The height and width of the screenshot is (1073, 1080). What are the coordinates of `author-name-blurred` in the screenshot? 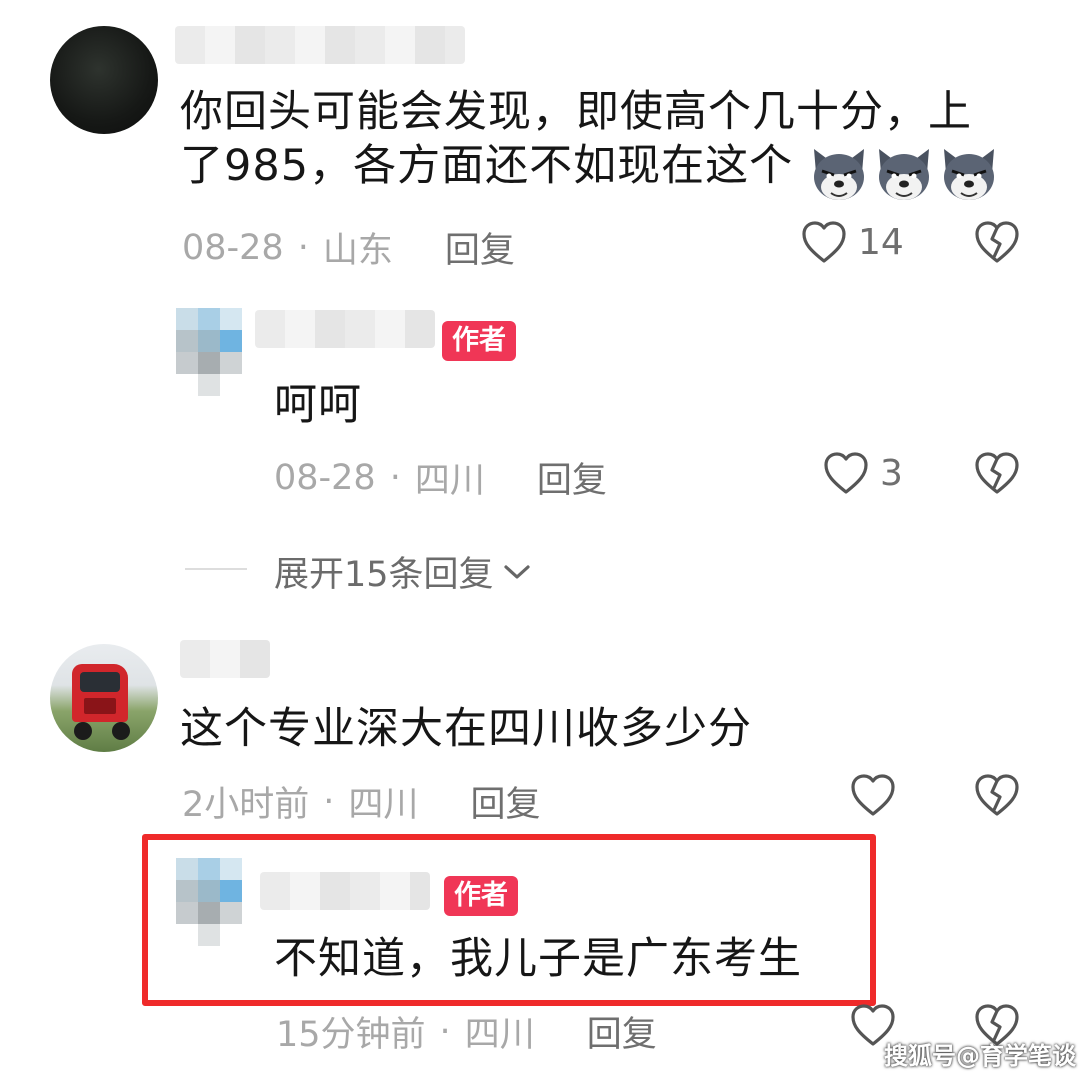 It's located at (345, 329).